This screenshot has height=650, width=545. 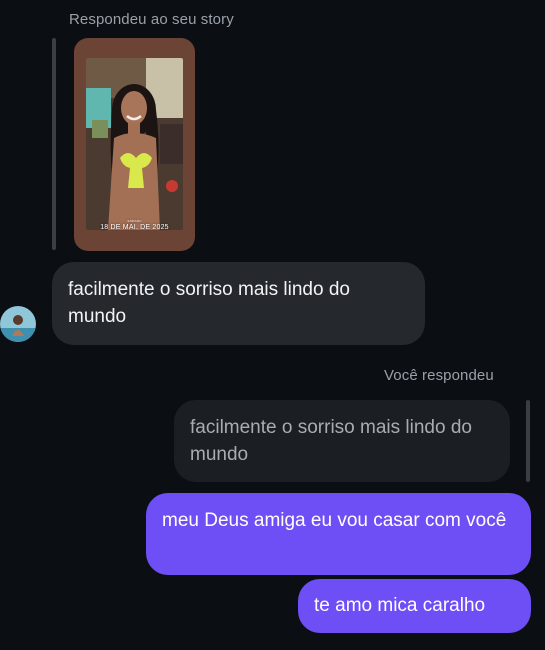 What do you see at coordinates (338, 534) in the screenshot?
I see `outgoing-message-bubble: meu Deus amiga eu vou casar com você` at bounding box center [338, 534].